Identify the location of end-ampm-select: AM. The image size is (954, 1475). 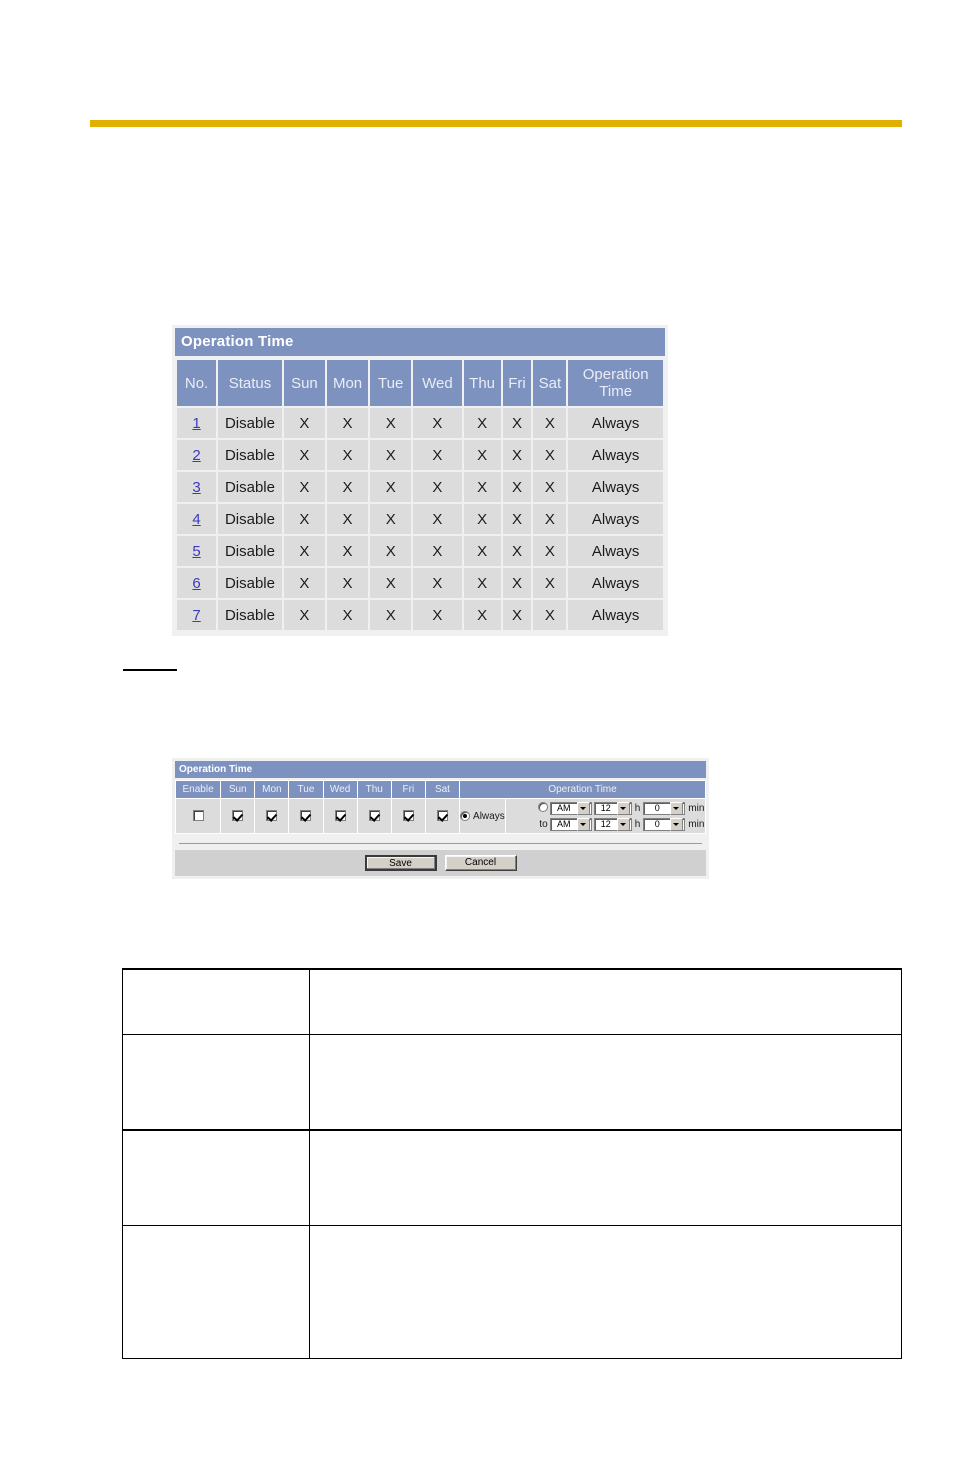
(570, 824).